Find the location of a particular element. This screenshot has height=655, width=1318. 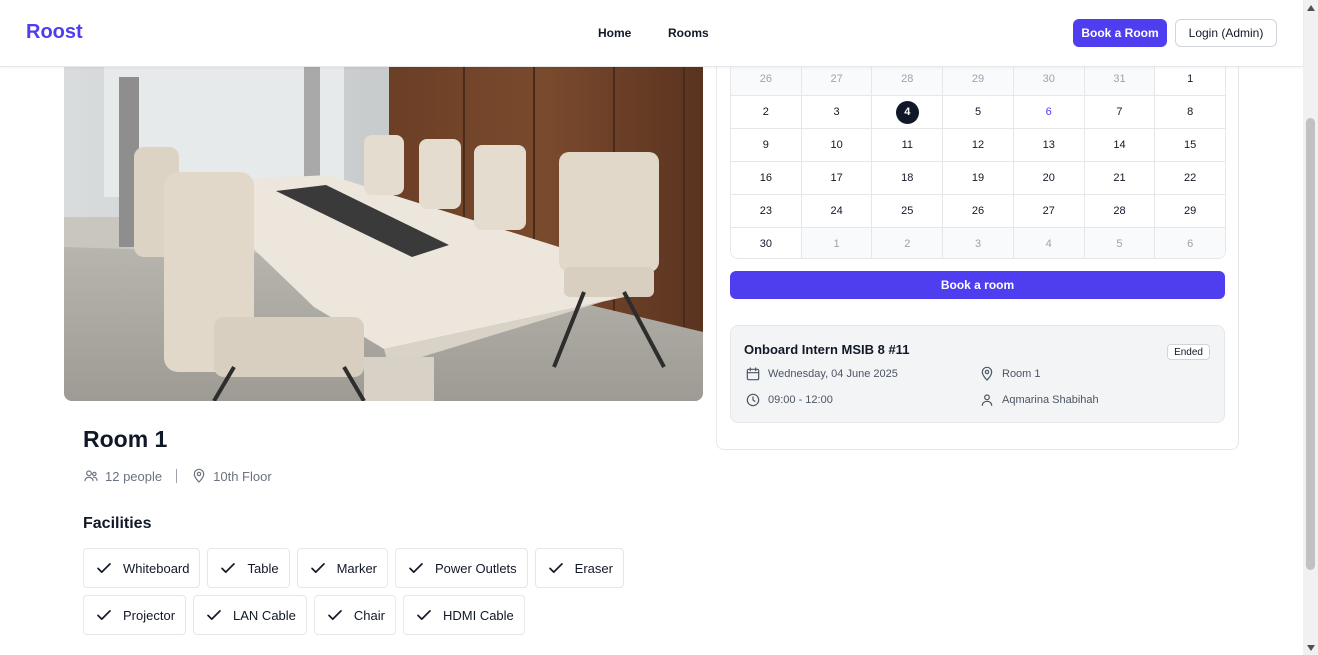

scroll-thumb is located at coordinates (1310, 344).